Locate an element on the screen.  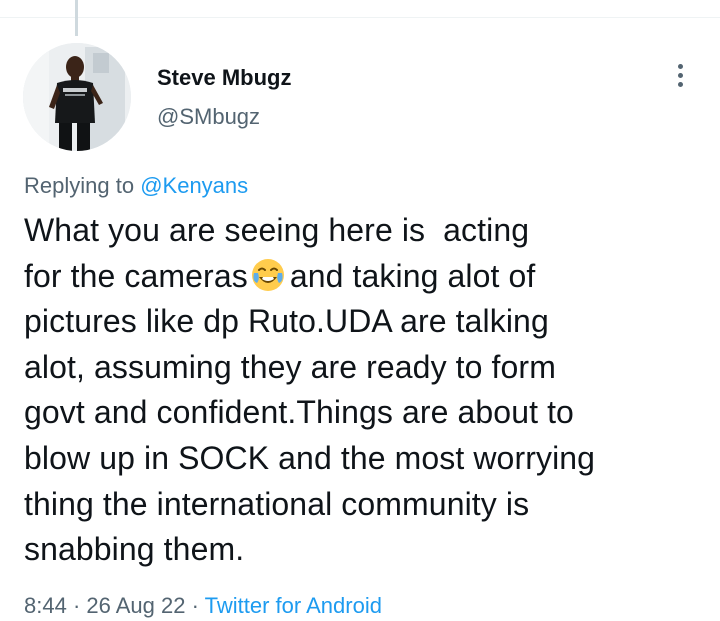
tweet-text-line: snabbing them. is located at coordinates (134, 549).